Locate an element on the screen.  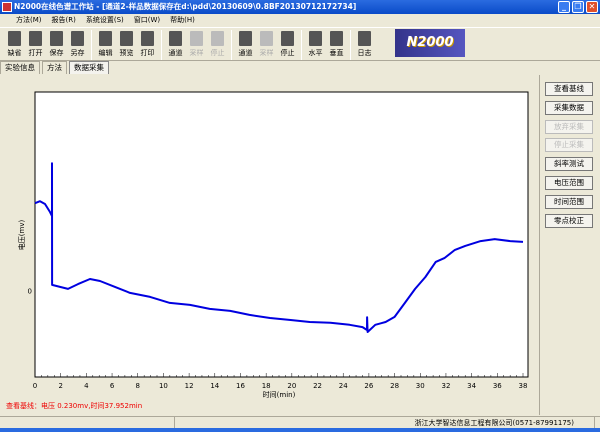
side-button-1: 采集数据 is located at coordinates (569, 107).